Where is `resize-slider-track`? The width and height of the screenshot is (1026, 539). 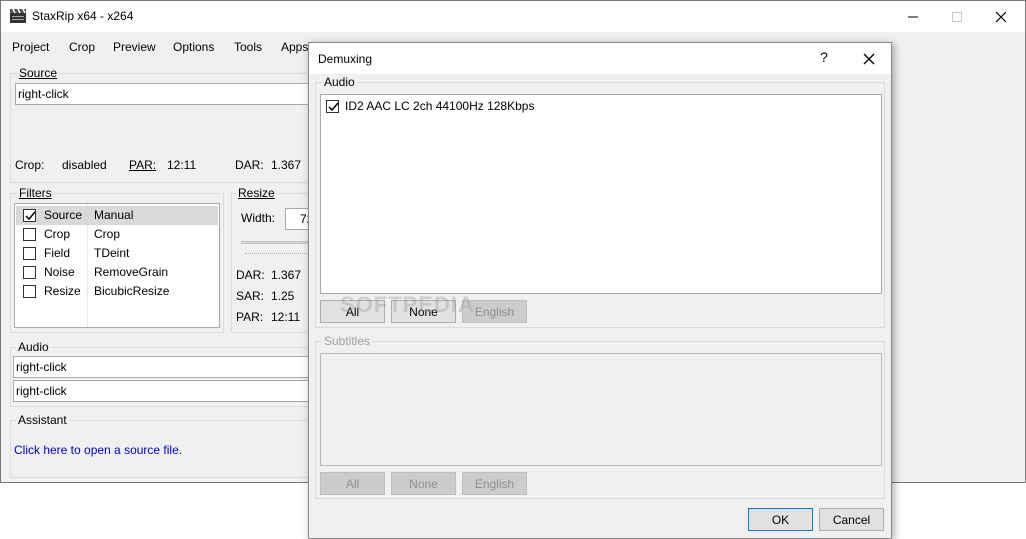
resize-slider-track is located at coordinates (276, 242).